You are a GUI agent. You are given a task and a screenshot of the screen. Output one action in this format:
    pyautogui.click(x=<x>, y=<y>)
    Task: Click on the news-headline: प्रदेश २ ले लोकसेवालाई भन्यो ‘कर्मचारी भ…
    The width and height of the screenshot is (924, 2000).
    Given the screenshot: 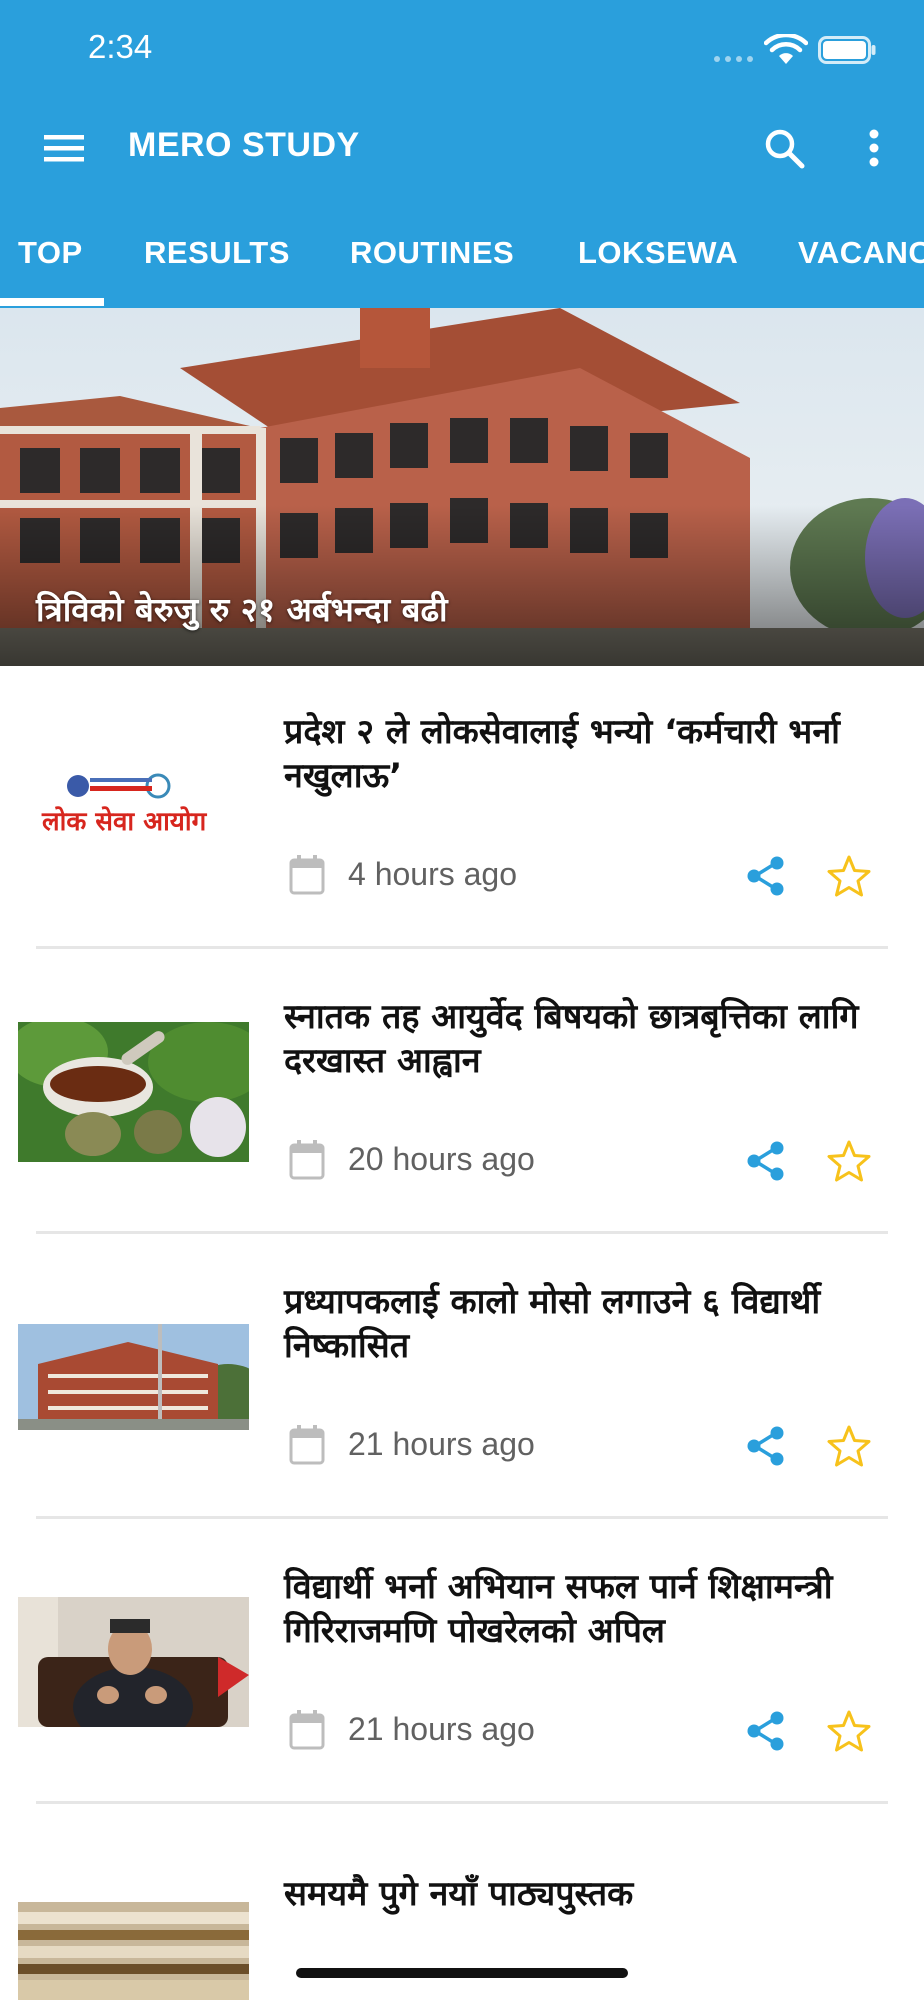 What is the action you would take?
    pyautogui.click(x=562, y=754)
    